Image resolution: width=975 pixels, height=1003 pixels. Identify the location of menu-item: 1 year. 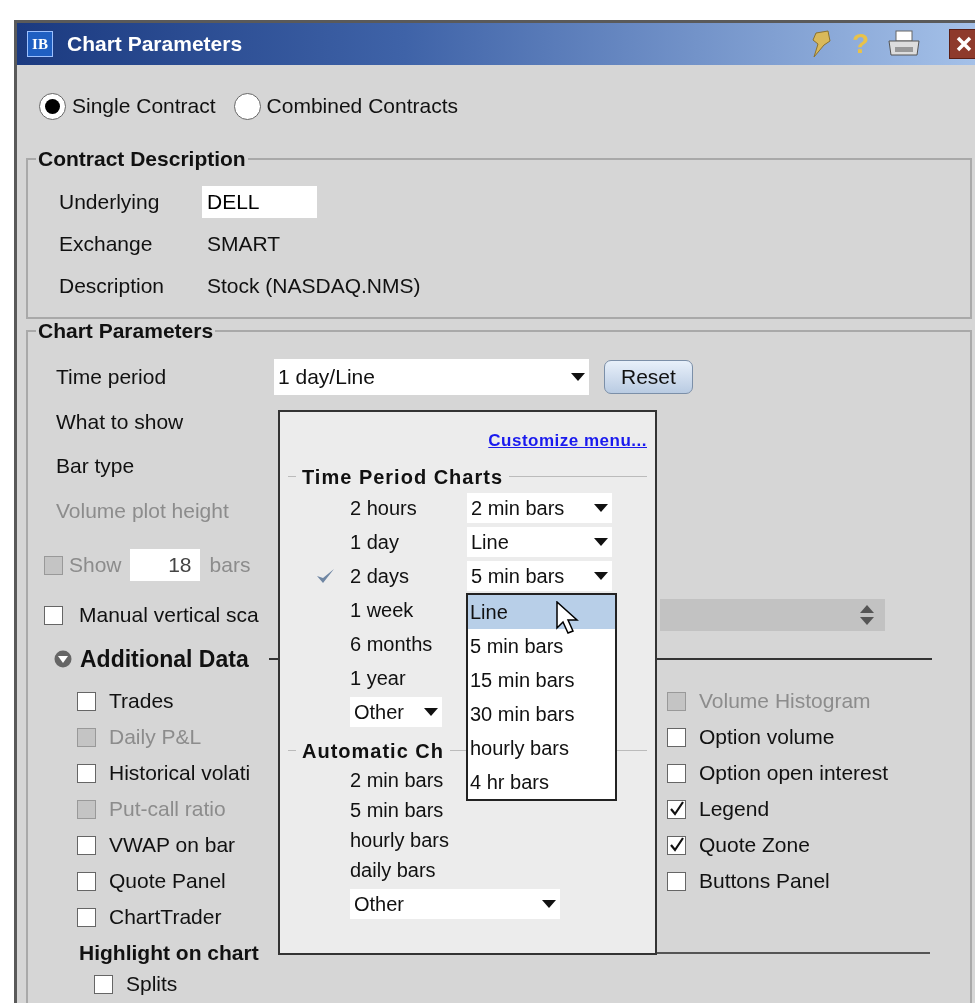
(408, 677).